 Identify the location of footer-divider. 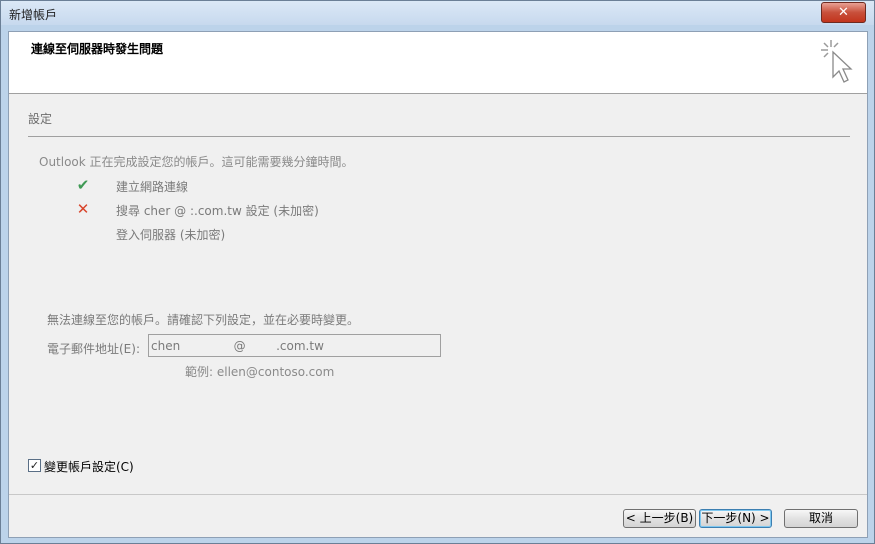
(438, 494).